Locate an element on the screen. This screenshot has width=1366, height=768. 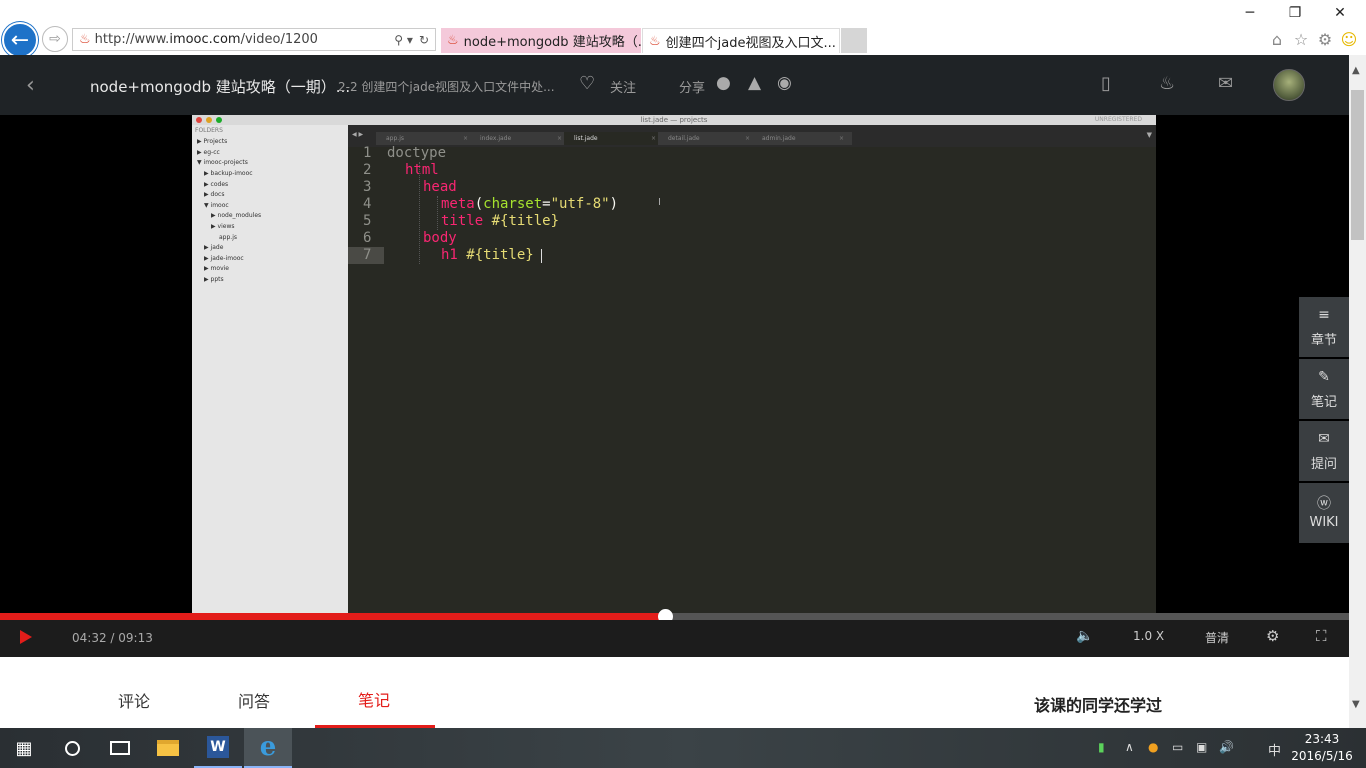
browser-forward-button: ⇨ is located at coordinates (55, 39).